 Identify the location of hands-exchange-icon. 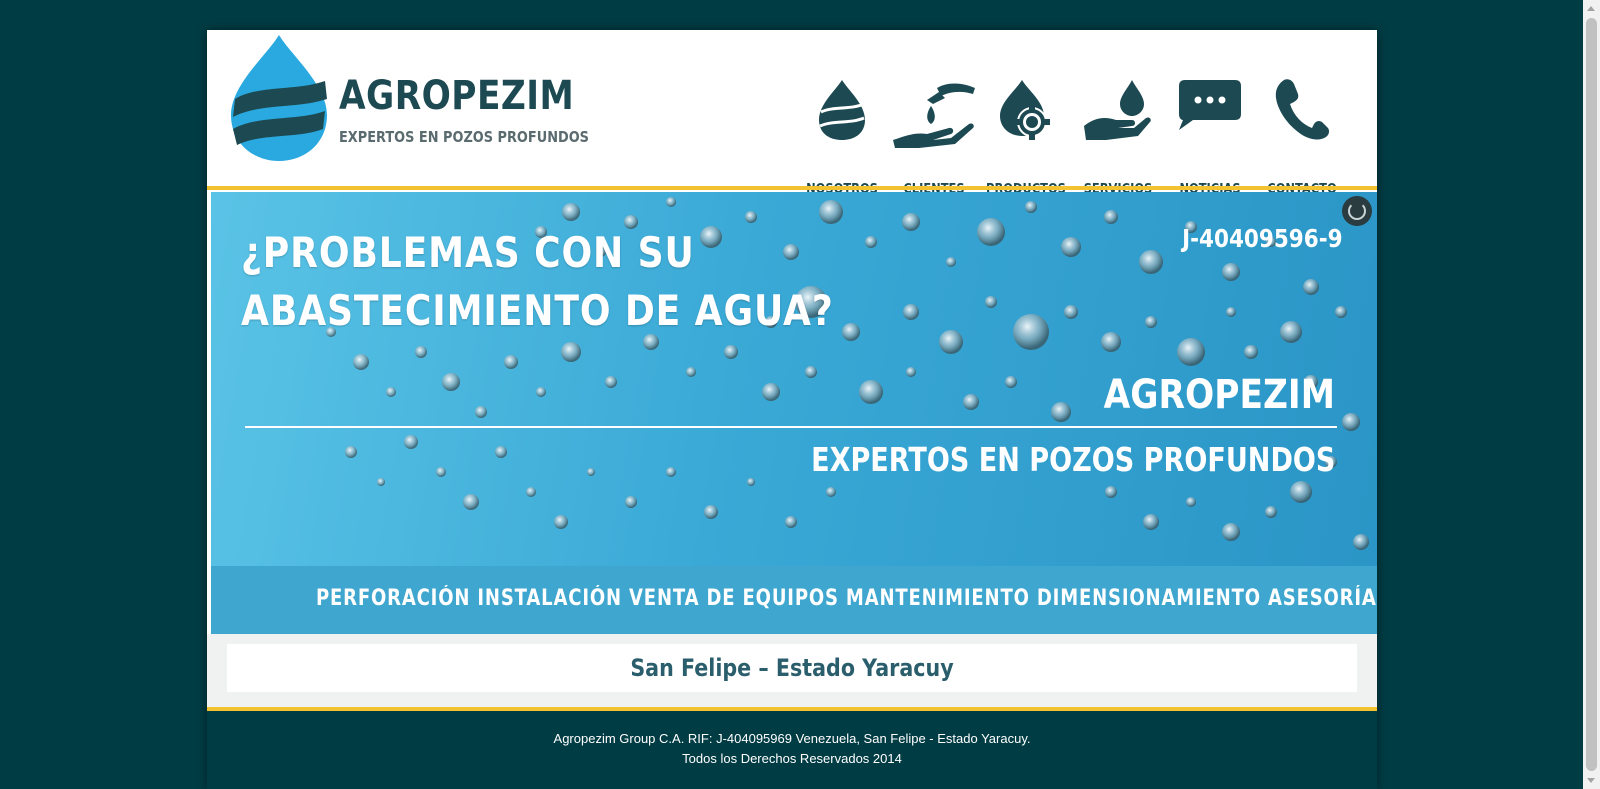
(934, 115).